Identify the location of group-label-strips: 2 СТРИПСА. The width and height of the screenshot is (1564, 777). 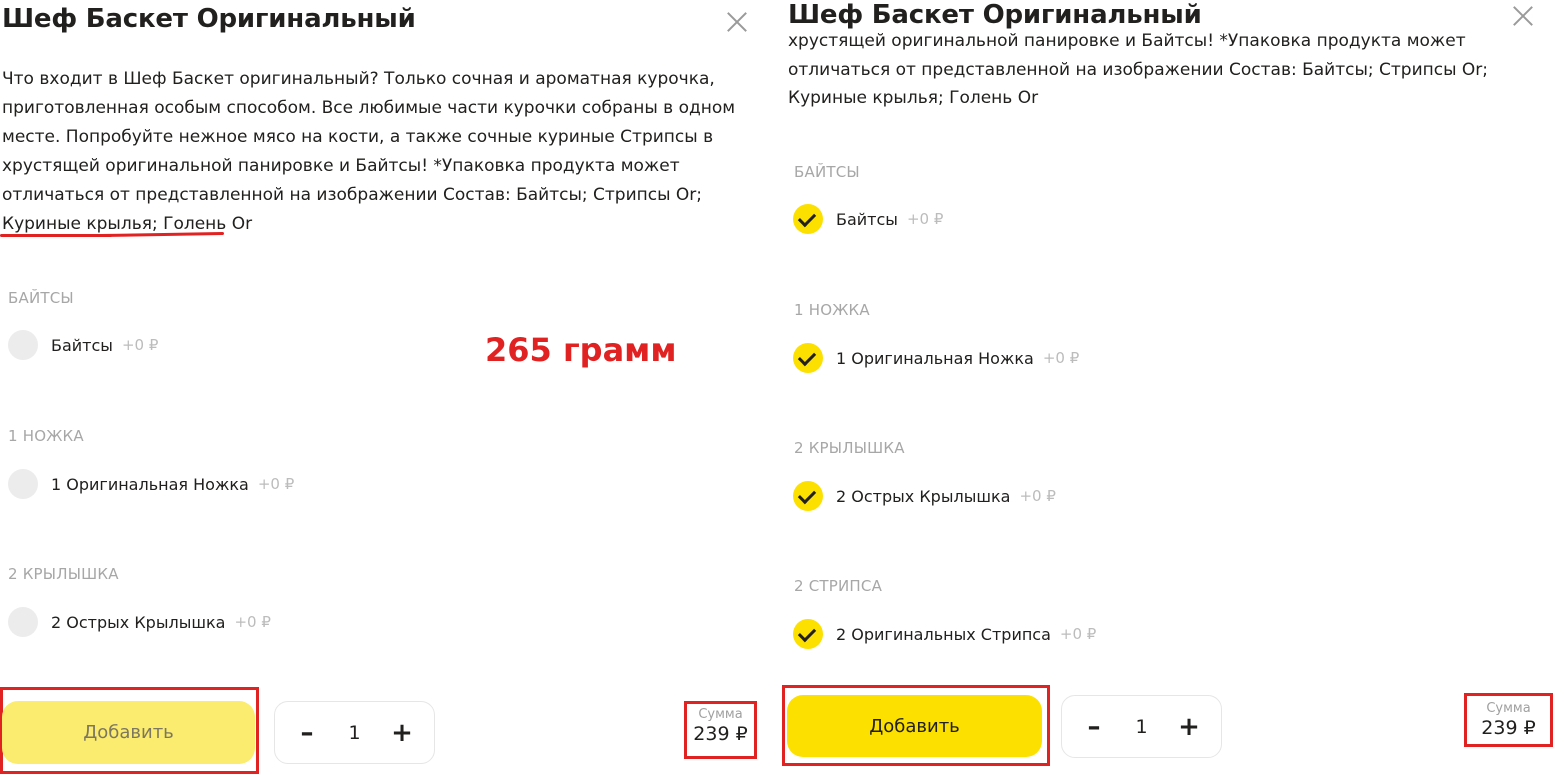
(838, 586).